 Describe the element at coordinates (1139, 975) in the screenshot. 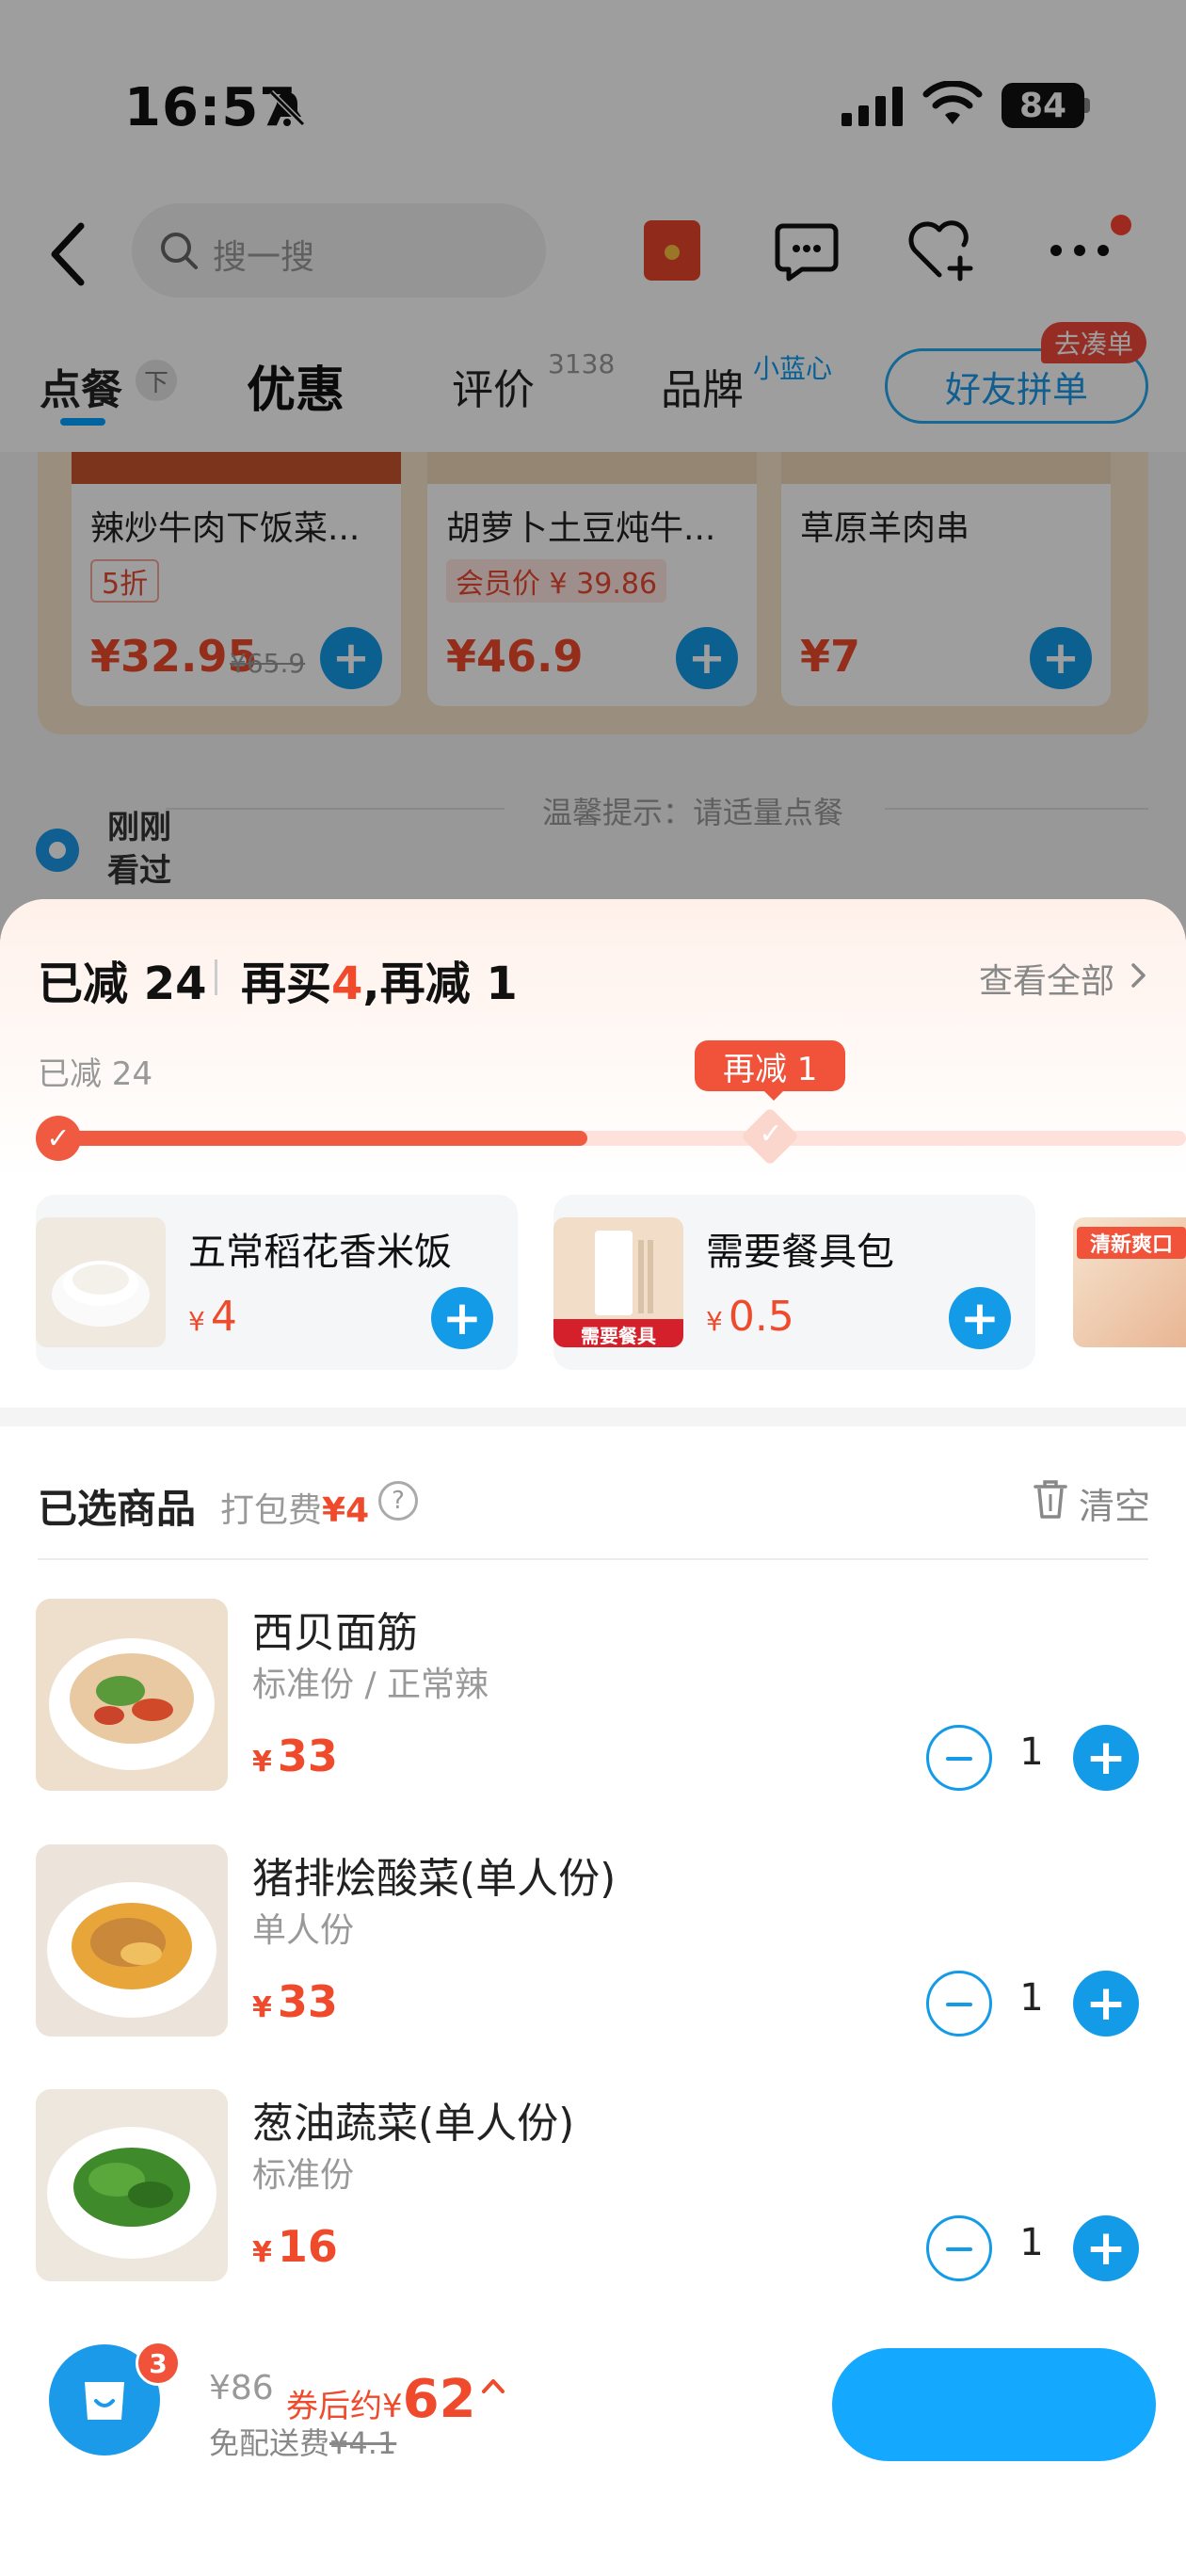

I see `chevron-right-icon` at that location.